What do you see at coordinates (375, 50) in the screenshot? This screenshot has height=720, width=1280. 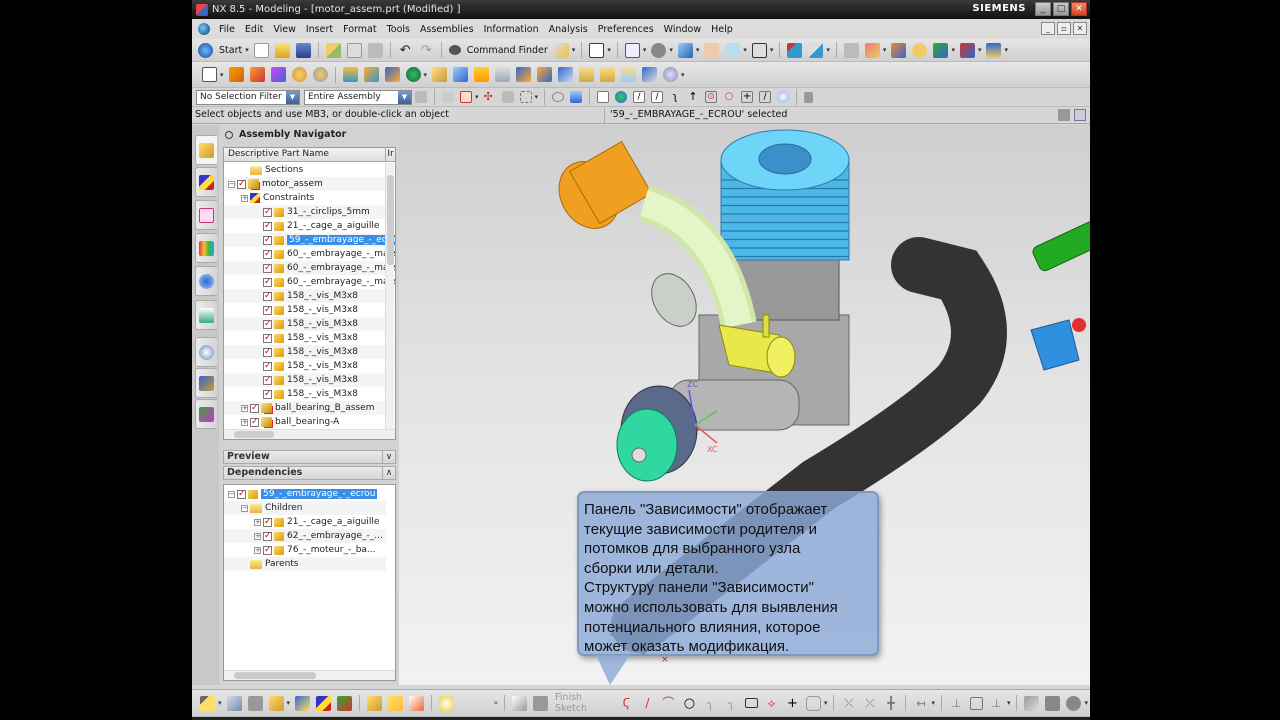 I see `paste-icon` at bounding box center [375, 50].